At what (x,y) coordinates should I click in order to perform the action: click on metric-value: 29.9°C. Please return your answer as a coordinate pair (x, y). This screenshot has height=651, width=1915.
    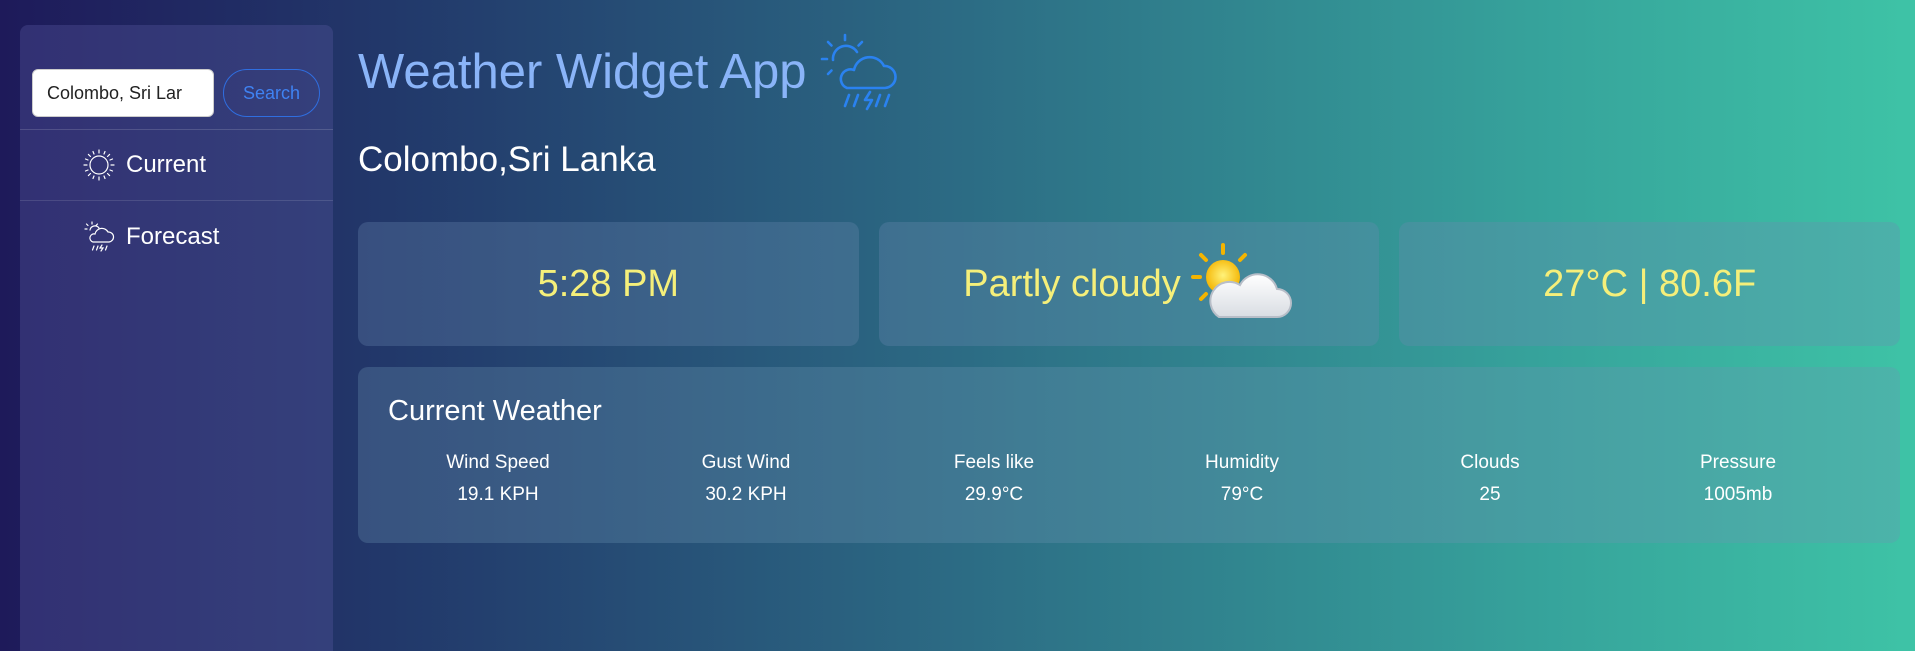
    Looking at the image, I should click on (994, 494).